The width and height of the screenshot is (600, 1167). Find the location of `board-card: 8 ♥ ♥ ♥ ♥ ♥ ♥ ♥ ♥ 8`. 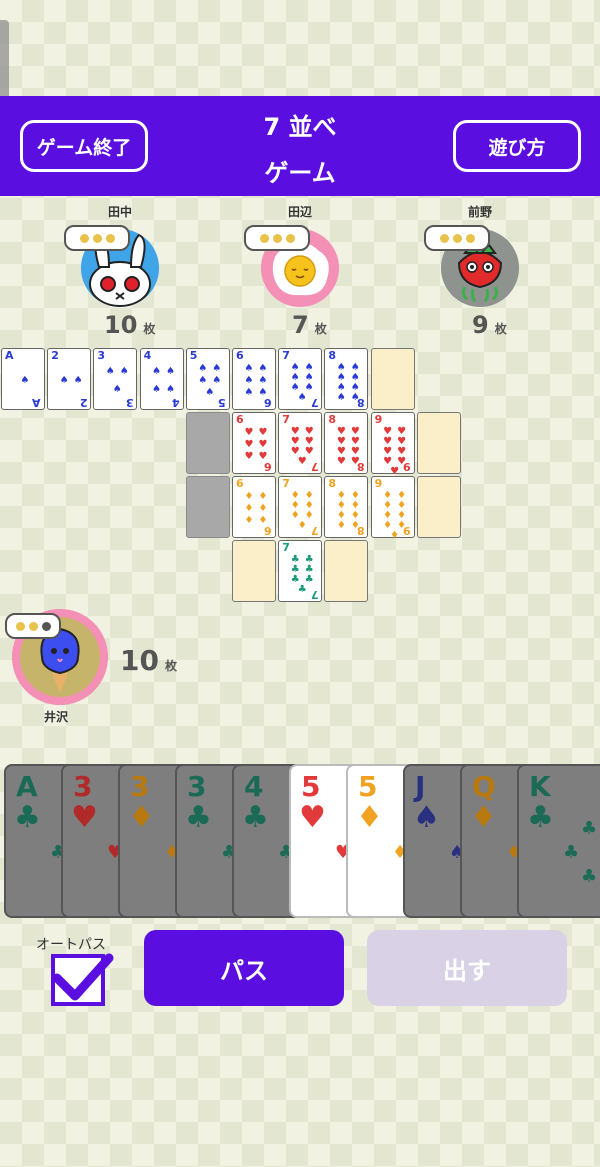

board-card: 8 ♥ ♥ ♥ ♥ ♥ ♥ ♥ ♥ 8 is located at coordinates (346, 443).